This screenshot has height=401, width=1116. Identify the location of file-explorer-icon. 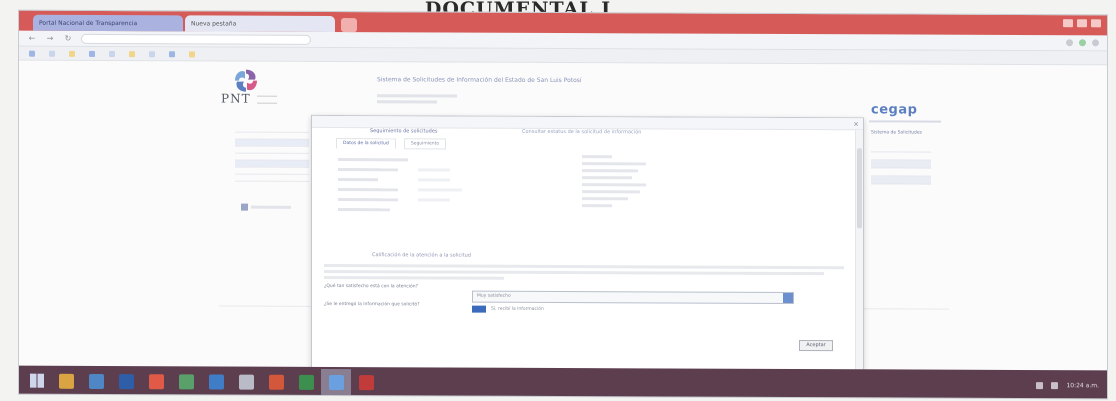
(66, 381).